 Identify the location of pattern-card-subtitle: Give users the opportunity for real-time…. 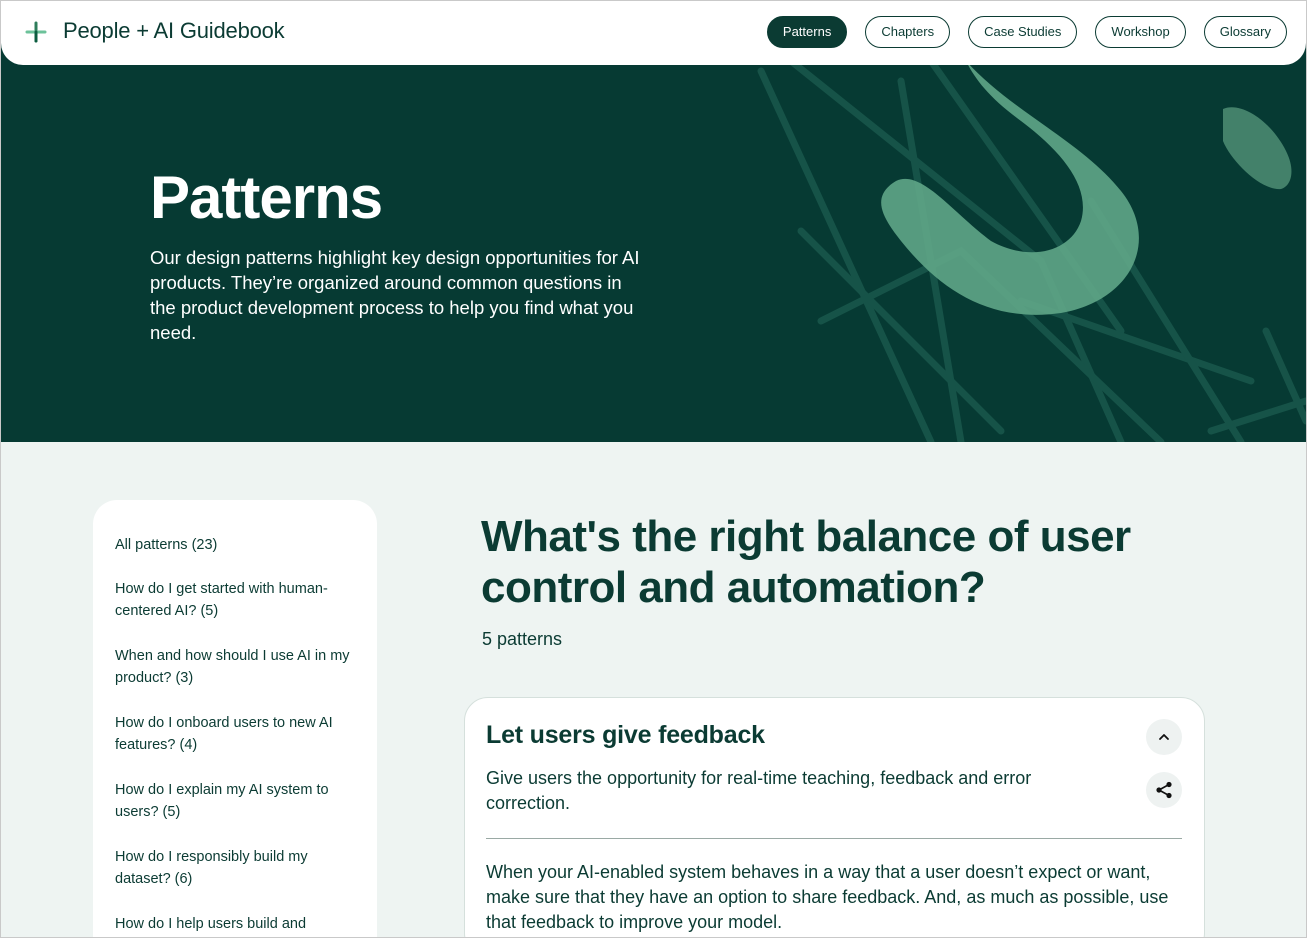
(759, 790).